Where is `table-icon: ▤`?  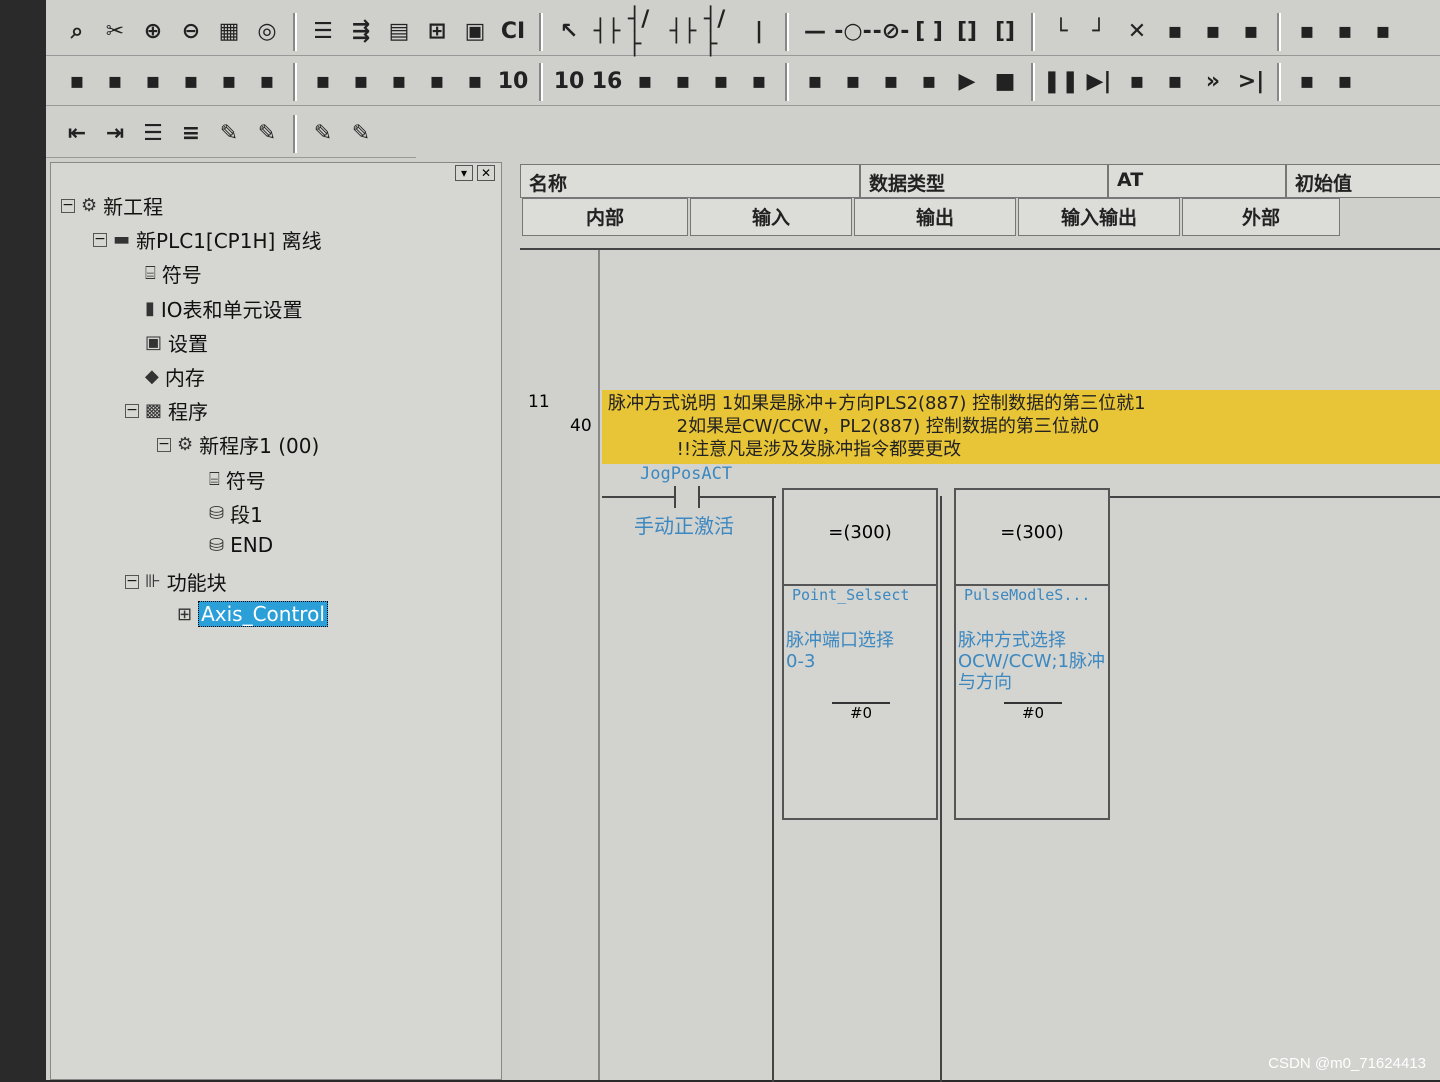 table-icon: ▤ is located at coordinates (399, 32).